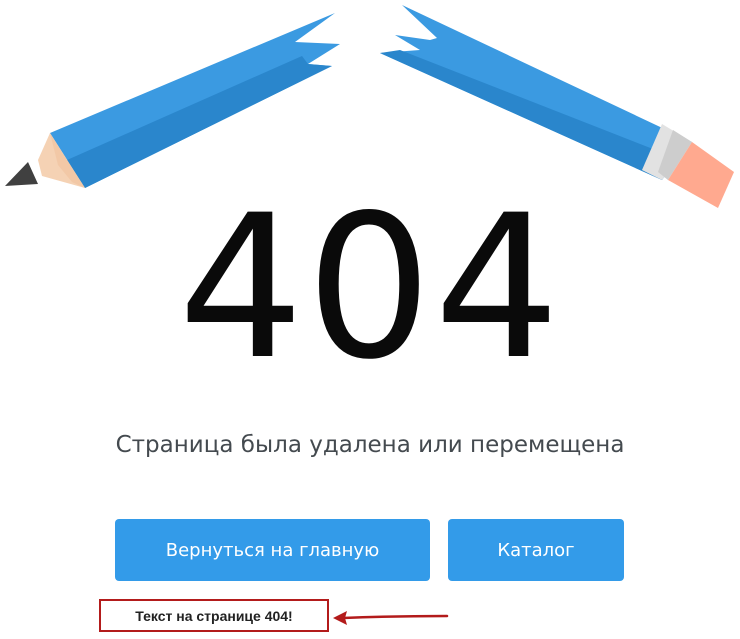 The width and height of the screenshot is (740, 639). I want to click on catalog-button: Каталог, so click(536, 550).